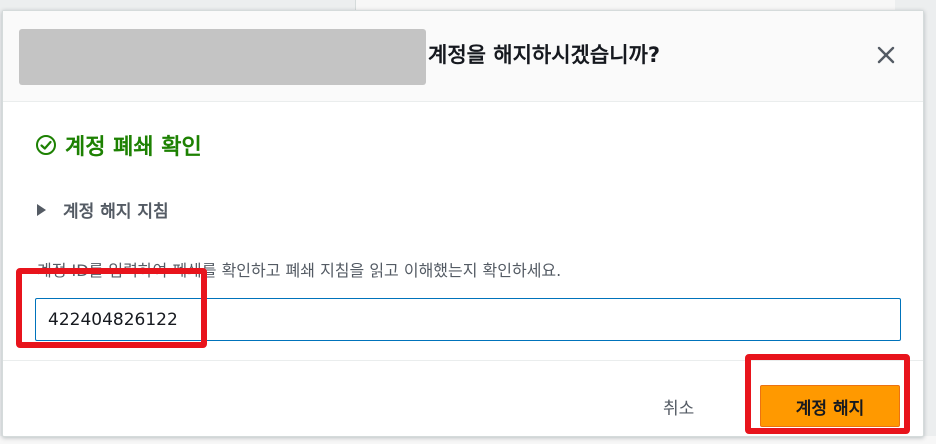  I want to click on background-panel-top, so click(625, 5).